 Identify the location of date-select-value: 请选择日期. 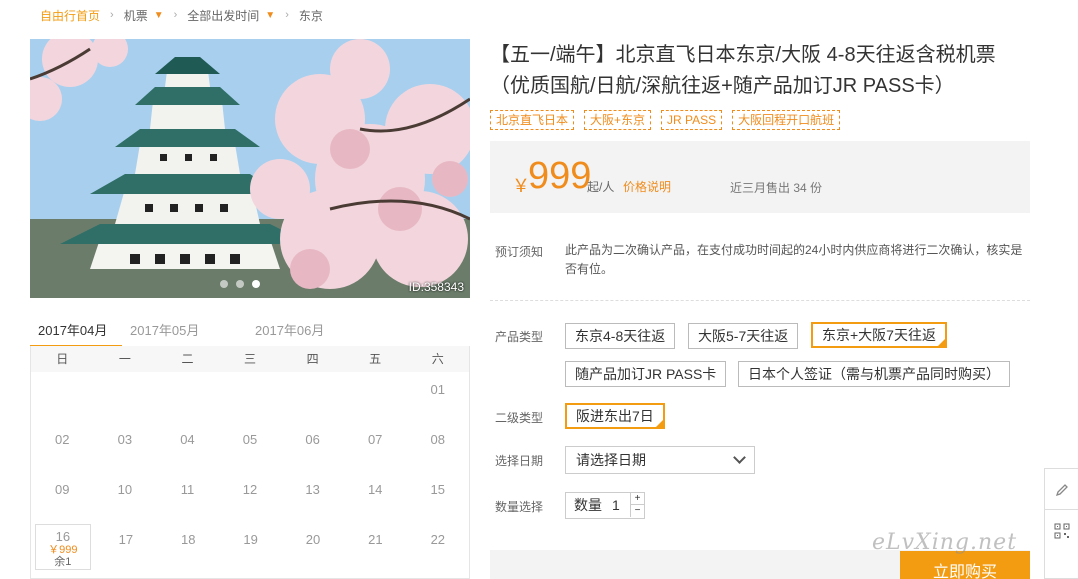
(611, 460).